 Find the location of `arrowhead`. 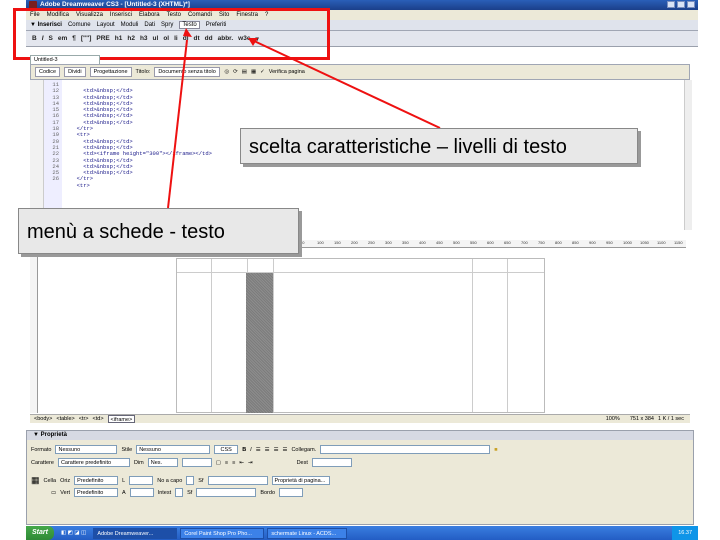

arrowhead is located at coordinates (187, 32).